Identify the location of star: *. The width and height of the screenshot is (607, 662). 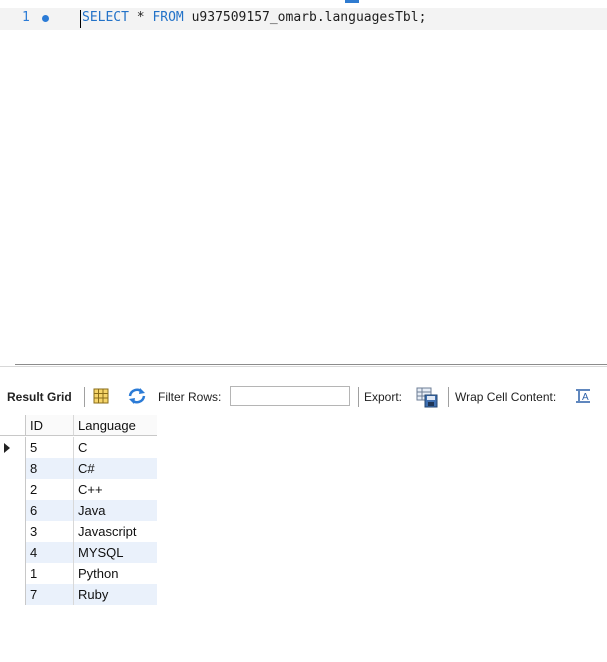
(140, 17).